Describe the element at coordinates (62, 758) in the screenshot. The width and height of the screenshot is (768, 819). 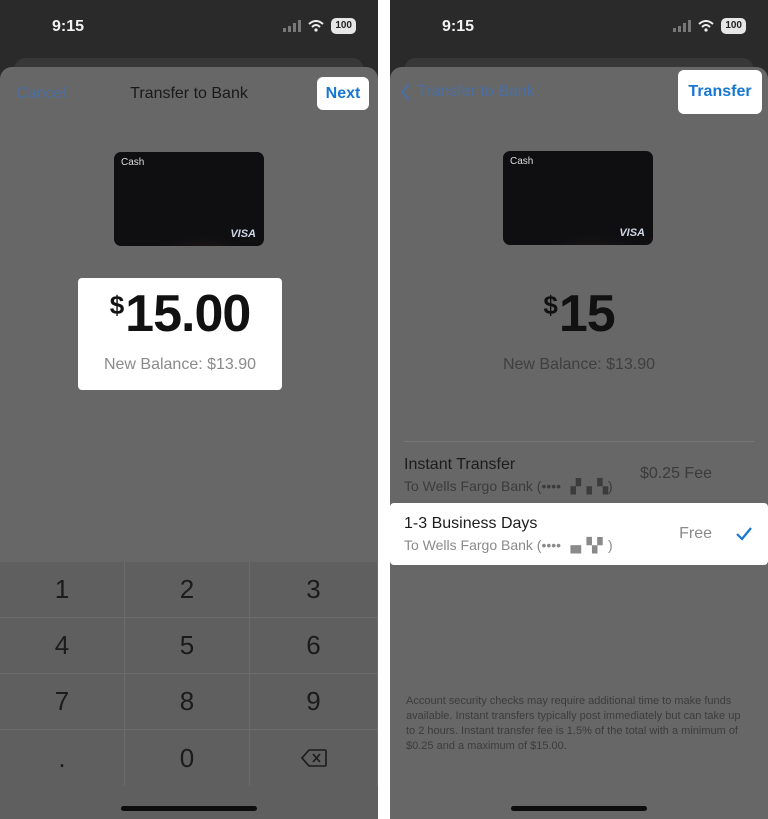
I see `key-decimal: .` at that location.